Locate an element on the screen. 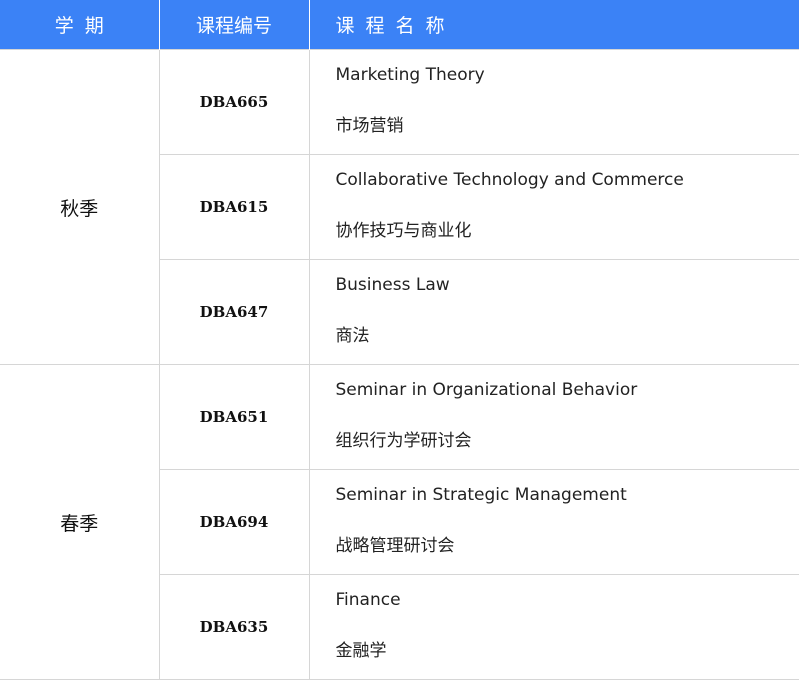  course-name-cell: Business Law 商法 is located at coordinates (553, 312).